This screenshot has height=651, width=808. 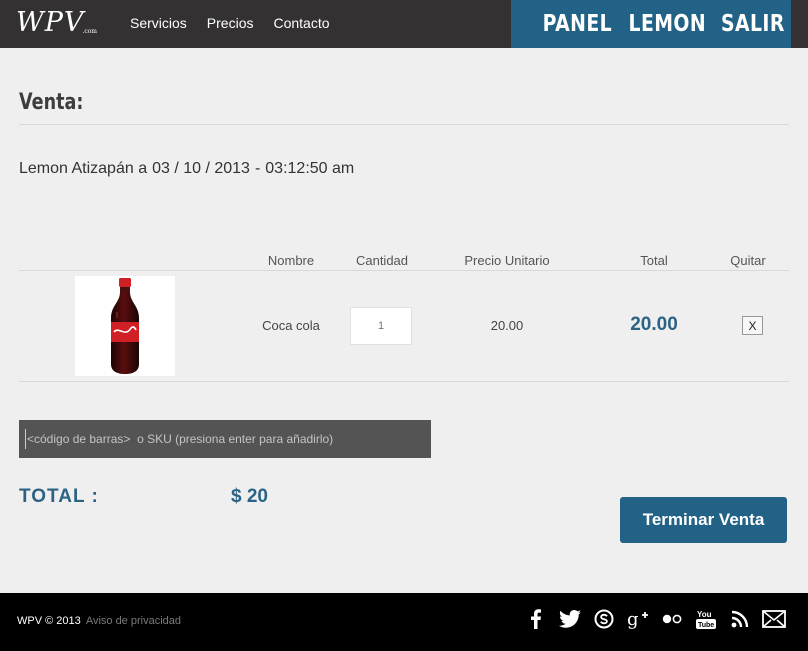 What do you see at coordinates (25, 439) in the screenshot?
I see `text-cursor` at bounding box center [25, 439].